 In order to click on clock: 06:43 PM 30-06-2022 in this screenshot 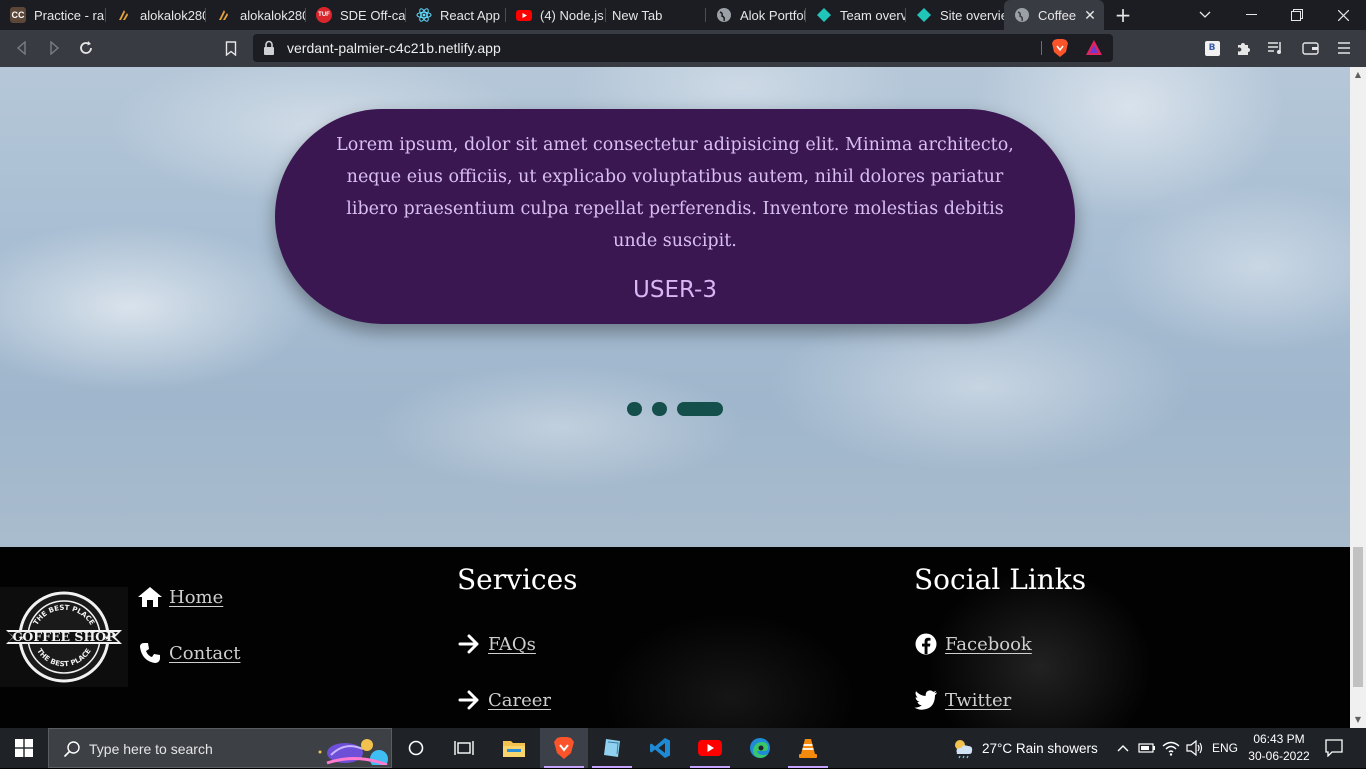, I will do `click(1279, 748)`.